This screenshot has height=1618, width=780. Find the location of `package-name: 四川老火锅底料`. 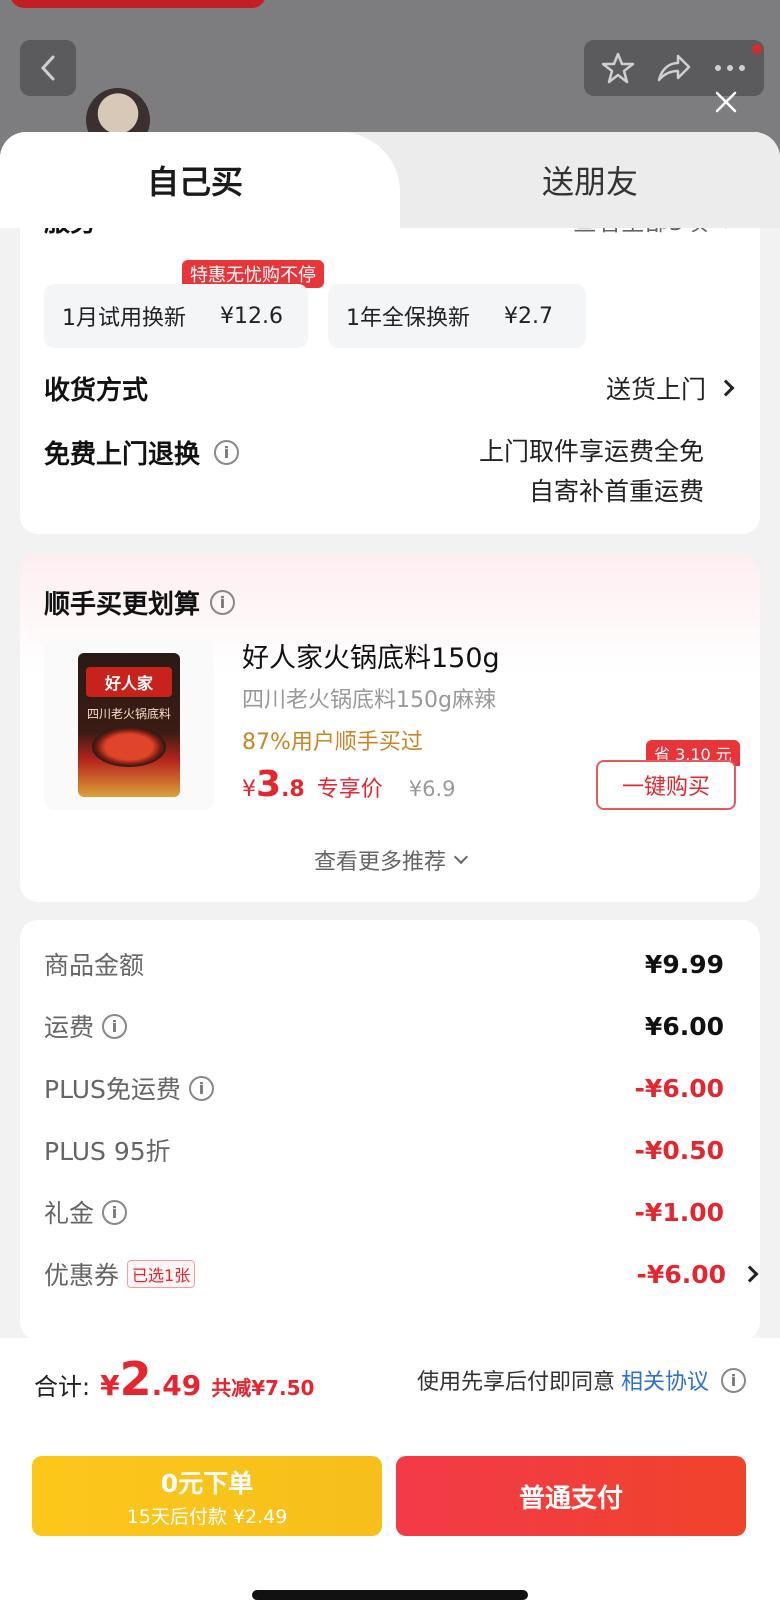

package-name: 四川老火锅底料 is located at coordinates (128, 714).